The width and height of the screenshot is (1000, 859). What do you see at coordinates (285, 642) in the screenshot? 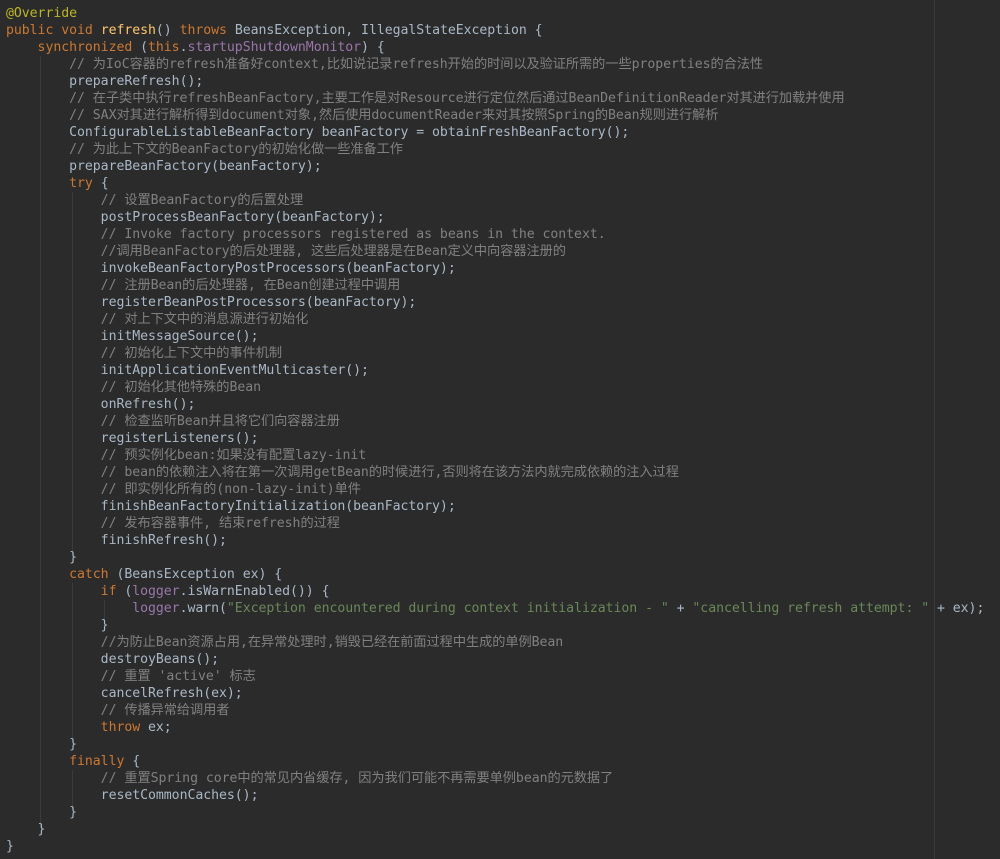
I see `code-line: //为防止Bean资源占用,在异常处理时,销毁已经在前面过程中生成的单例Bean` at bounding box center [285, 642].